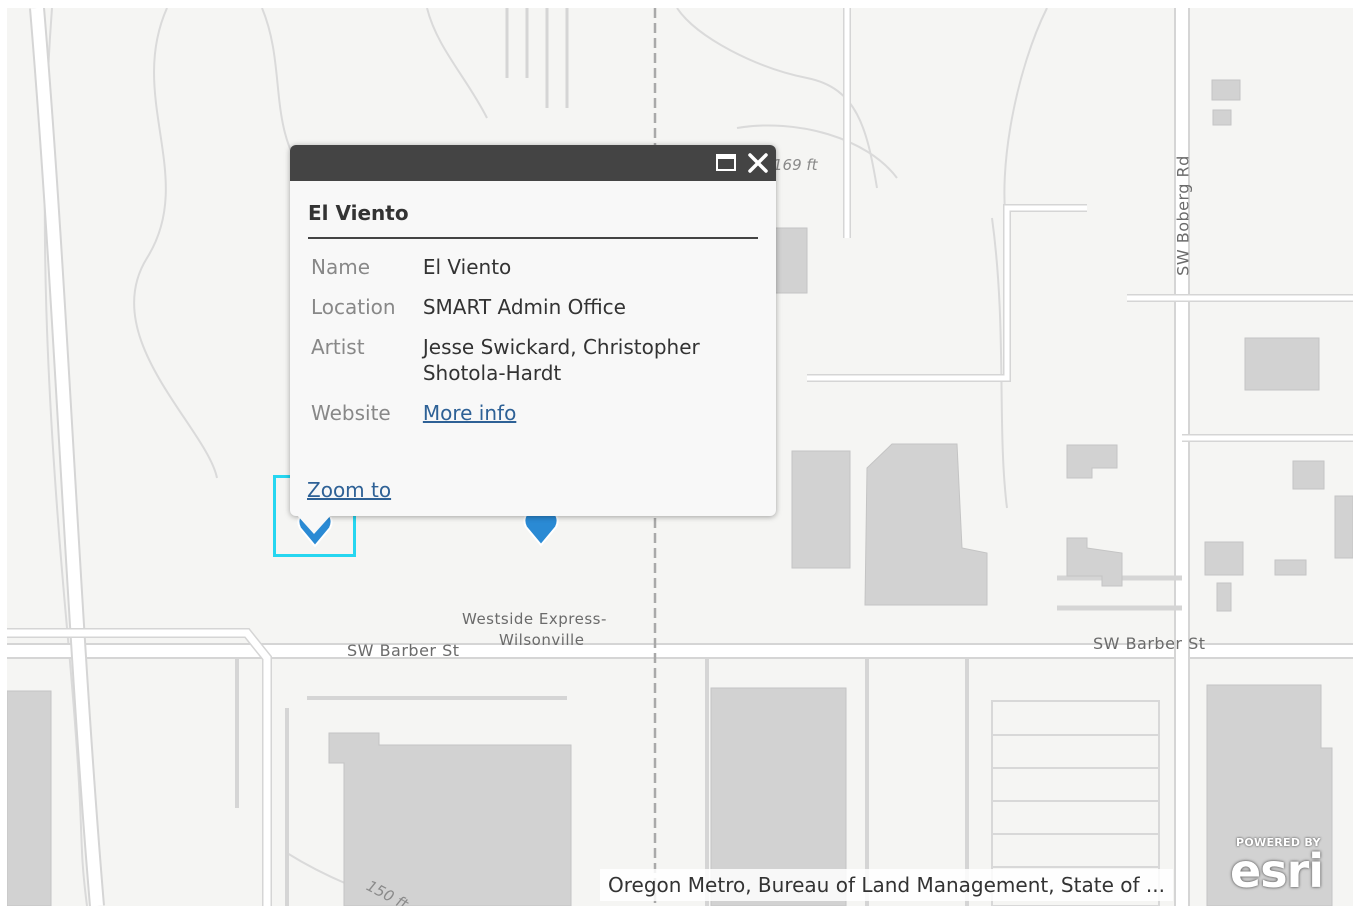  Describe the element at coordinates (467, 267) in the screenshot. I see `attribute-value: El Viento` at that location.